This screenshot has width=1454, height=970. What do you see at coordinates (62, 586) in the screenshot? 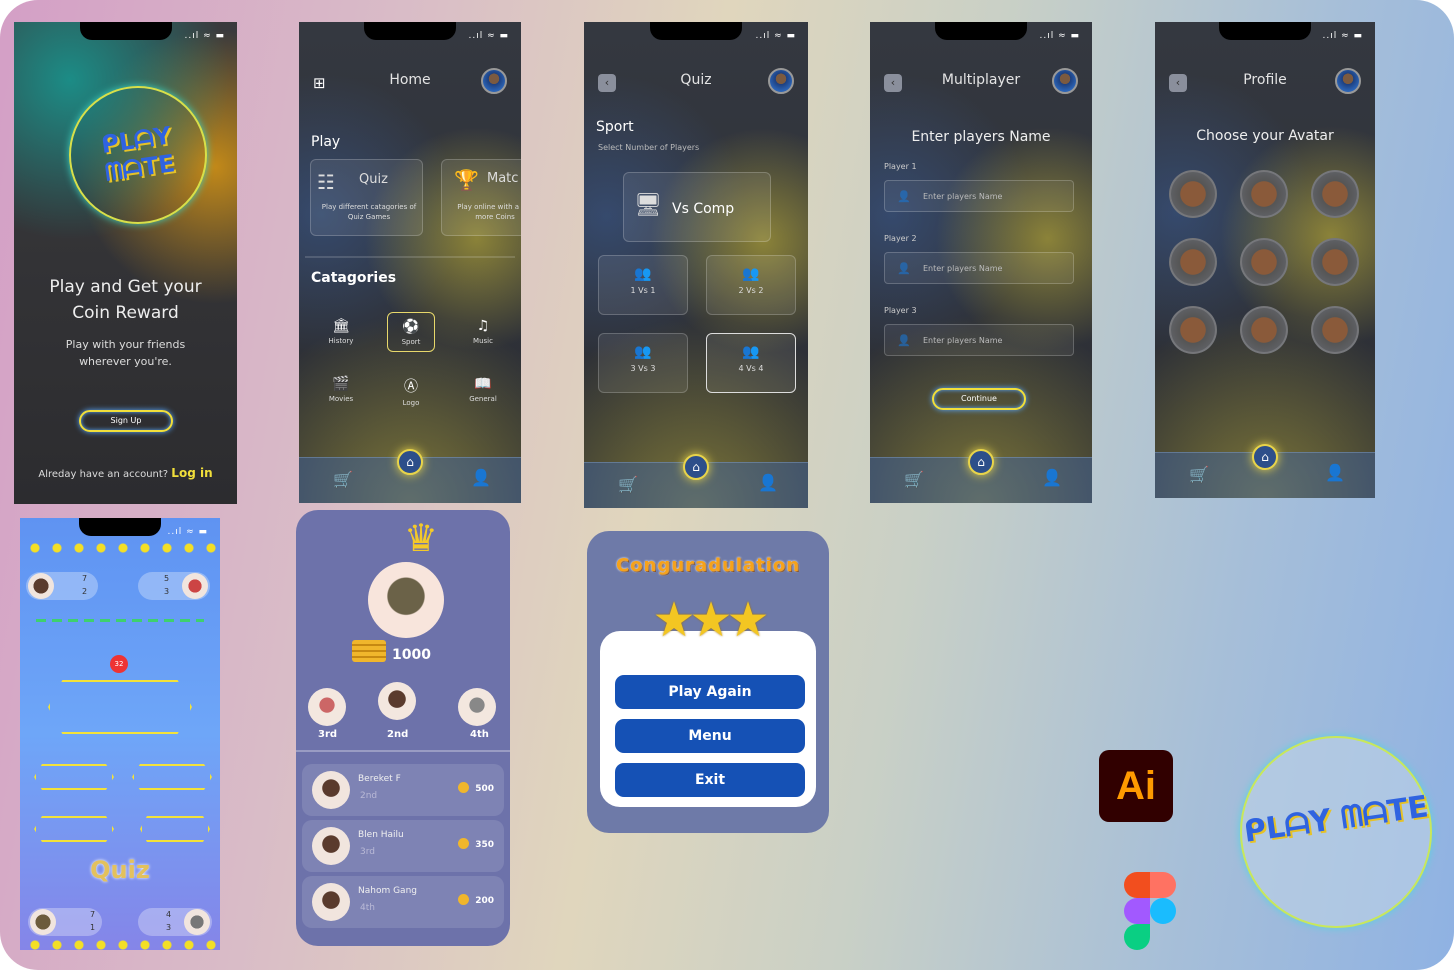
I see `player1-score: 7 2` at bounding box center [62, 586].